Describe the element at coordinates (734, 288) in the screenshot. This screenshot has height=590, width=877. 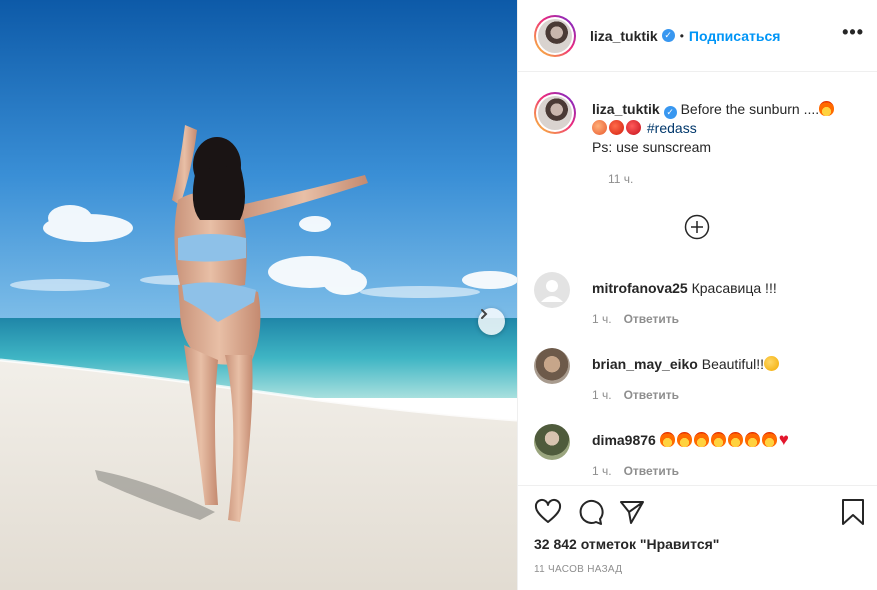
I see `comment-text: Красавица !!!` at that location.